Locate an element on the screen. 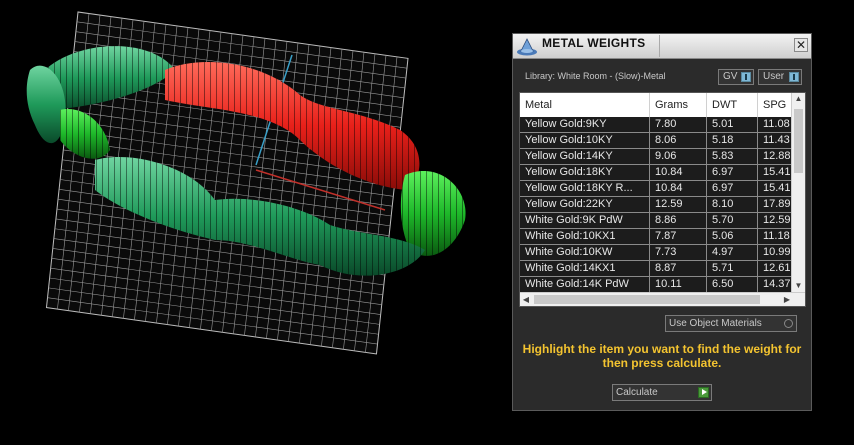  dwt-cell: 4.97 is located at coordinates (732, 252).